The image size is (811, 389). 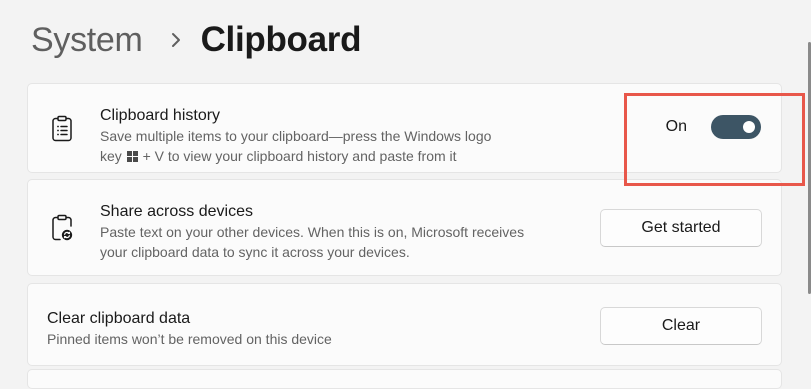 What do you see at coordinates (281, 39) in the screenshot?
I see `page-title: Clipboard` at bounding box center [281, 39].